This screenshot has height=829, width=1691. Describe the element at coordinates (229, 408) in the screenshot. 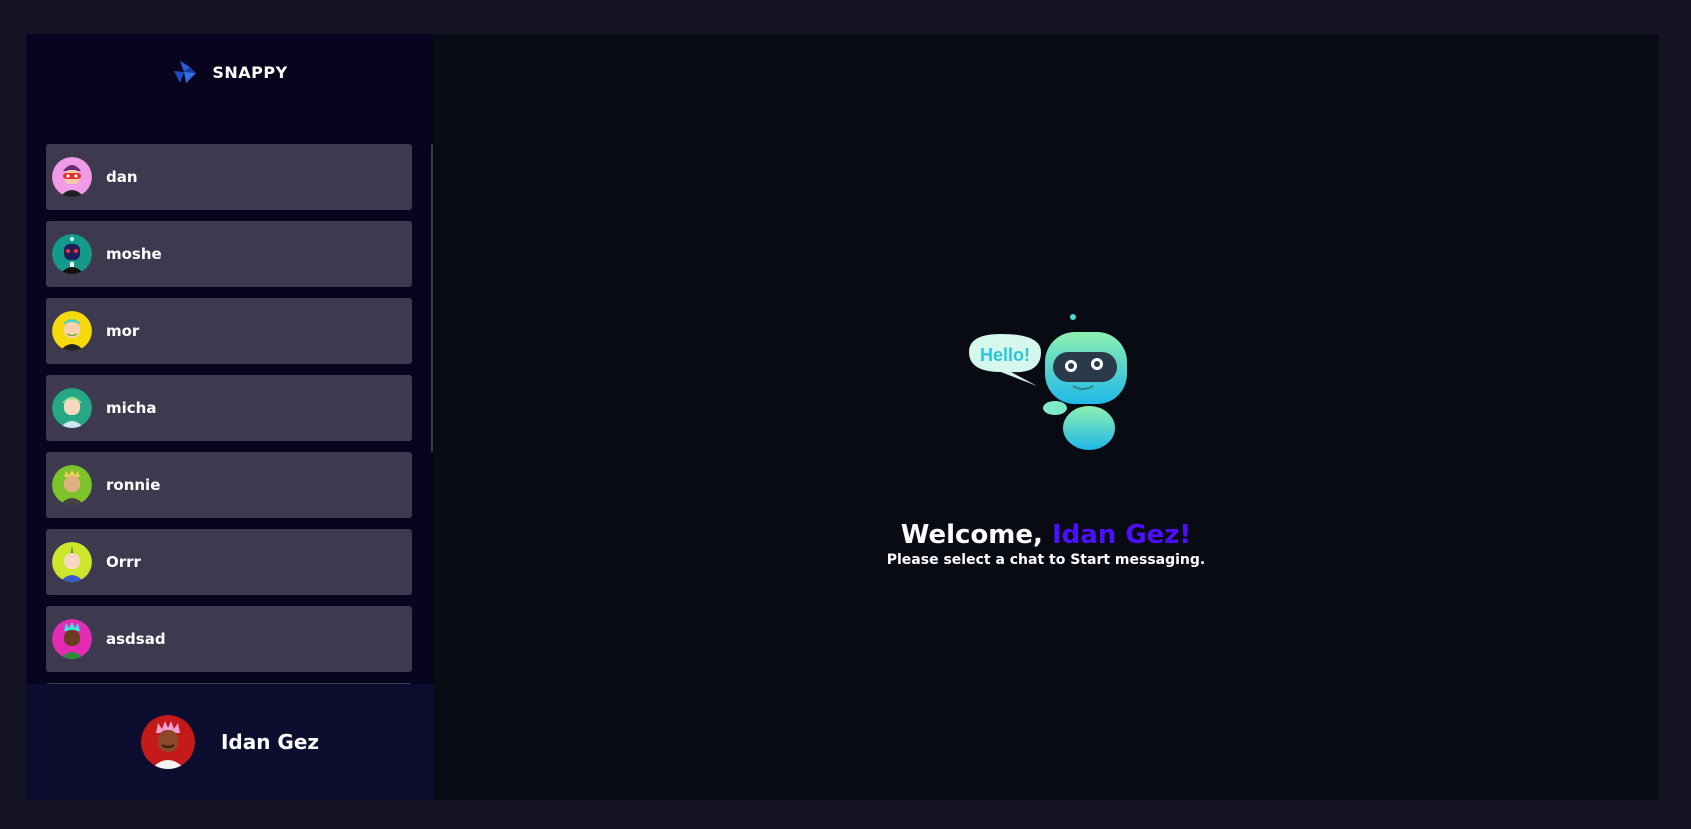

I see `contact-item: micha` at that location.